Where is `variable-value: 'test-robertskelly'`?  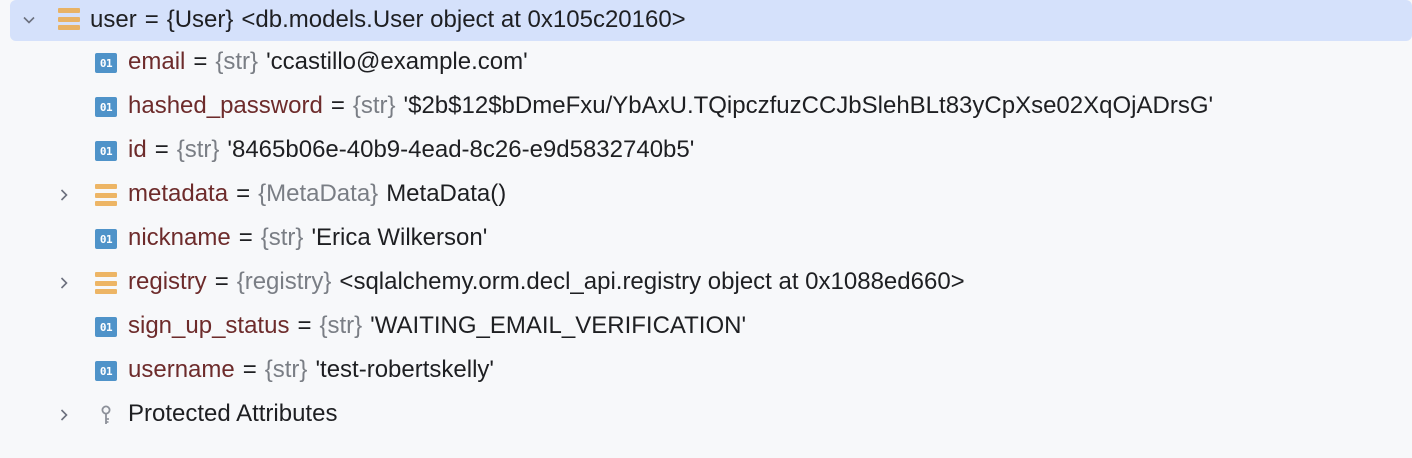
variable-value: 'test-robertskelly' is located at coordinates (404, 369).